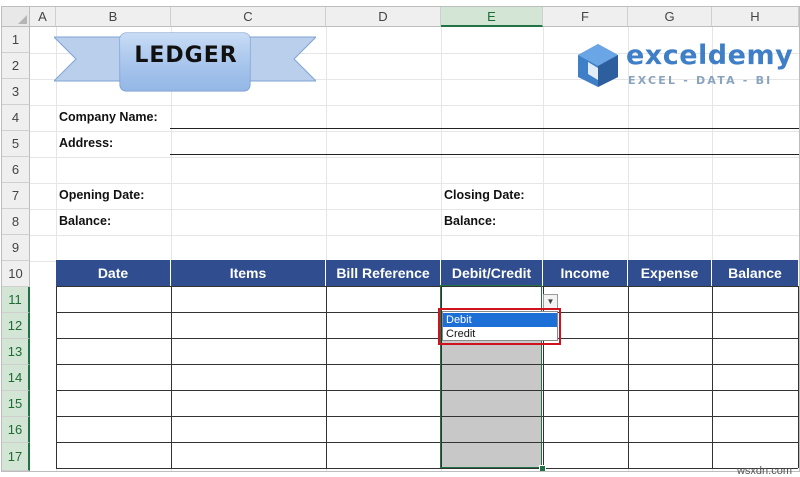 Image resolution: width=800 pixels, height=477 pixels. What do you see at coordinates (499, 326) in the screenshot?
I see `dropdown-highlight-box` at bounding box center [499, 326].